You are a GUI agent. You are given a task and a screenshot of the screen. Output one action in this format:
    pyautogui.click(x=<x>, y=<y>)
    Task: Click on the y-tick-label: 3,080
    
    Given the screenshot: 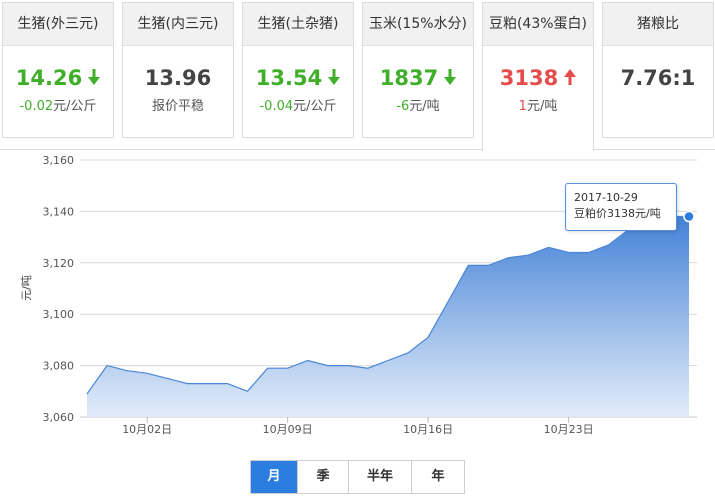 What is the action you would take?
    pyautogui.click(x=59, y=366)
    